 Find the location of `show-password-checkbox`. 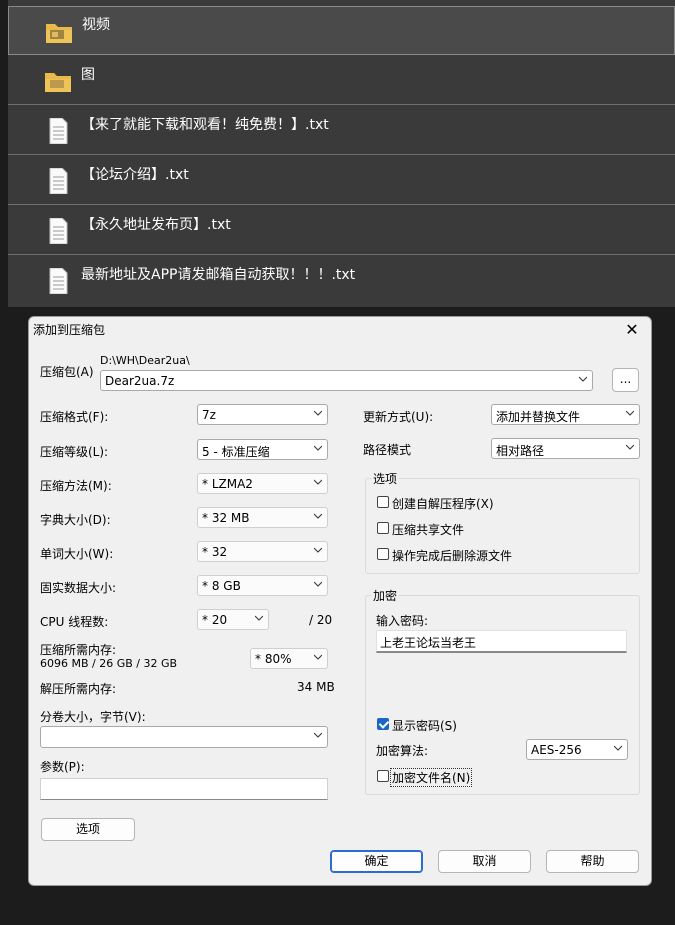

show-password-checkbox is located at coordinates (383, 724).